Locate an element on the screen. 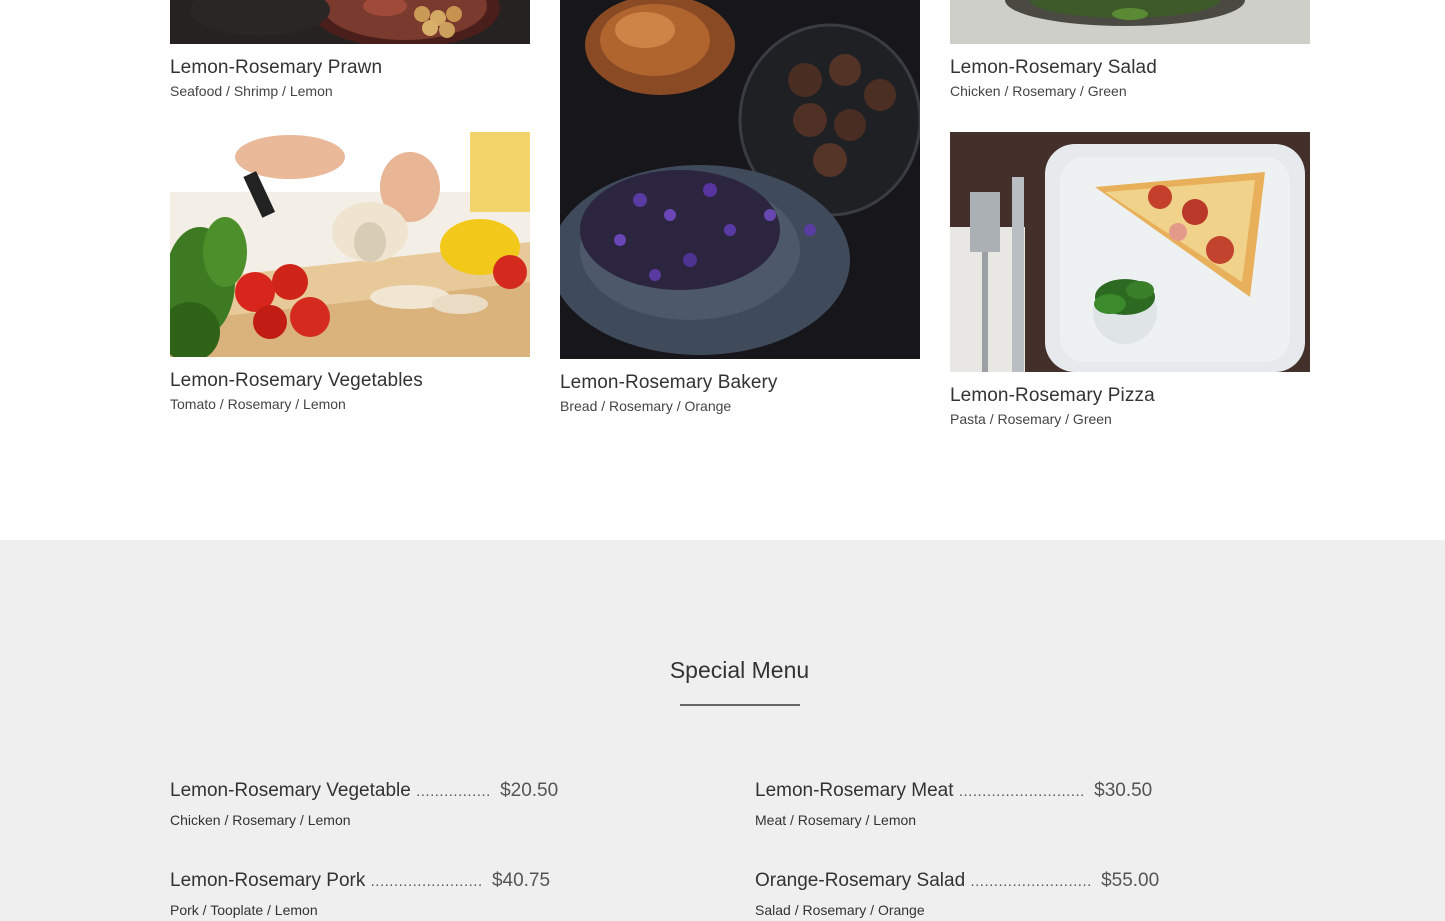  card-title: Lemon-Rosemary Bakery is located at coordinates (669, 383).